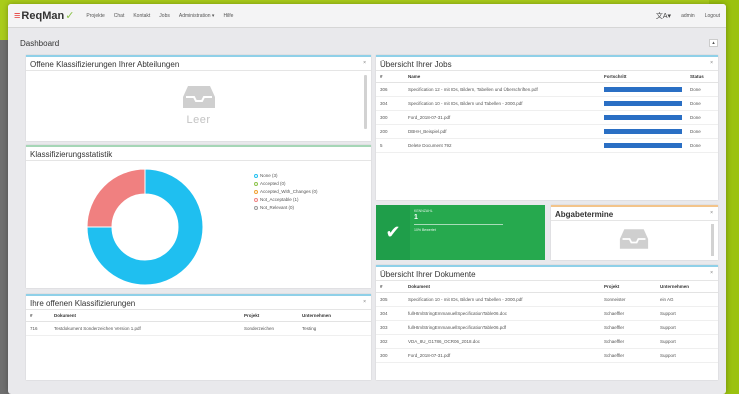 Image resolution: width=739 pixels, height=394 pixels. What do you see at coordinates (502, 341) in the screenshot?
I see `cell-dokument: VDA_8U_G1786_OCR06_2018.doc` at bounding box center [502, 341].